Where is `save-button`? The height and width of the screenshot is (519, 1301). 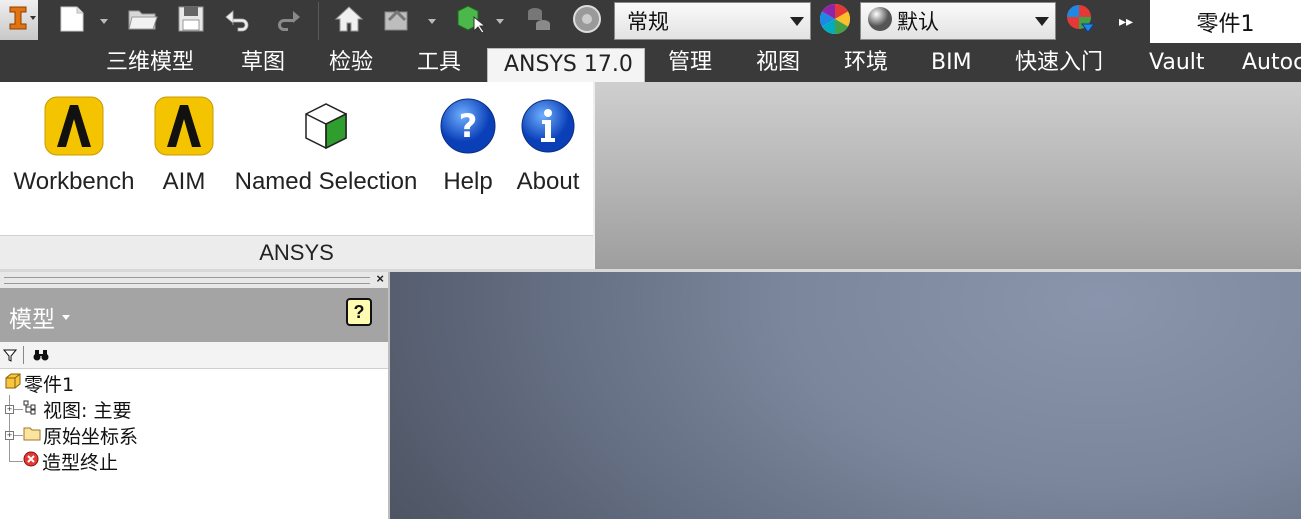 save-button is located at coordinates (191, 21).